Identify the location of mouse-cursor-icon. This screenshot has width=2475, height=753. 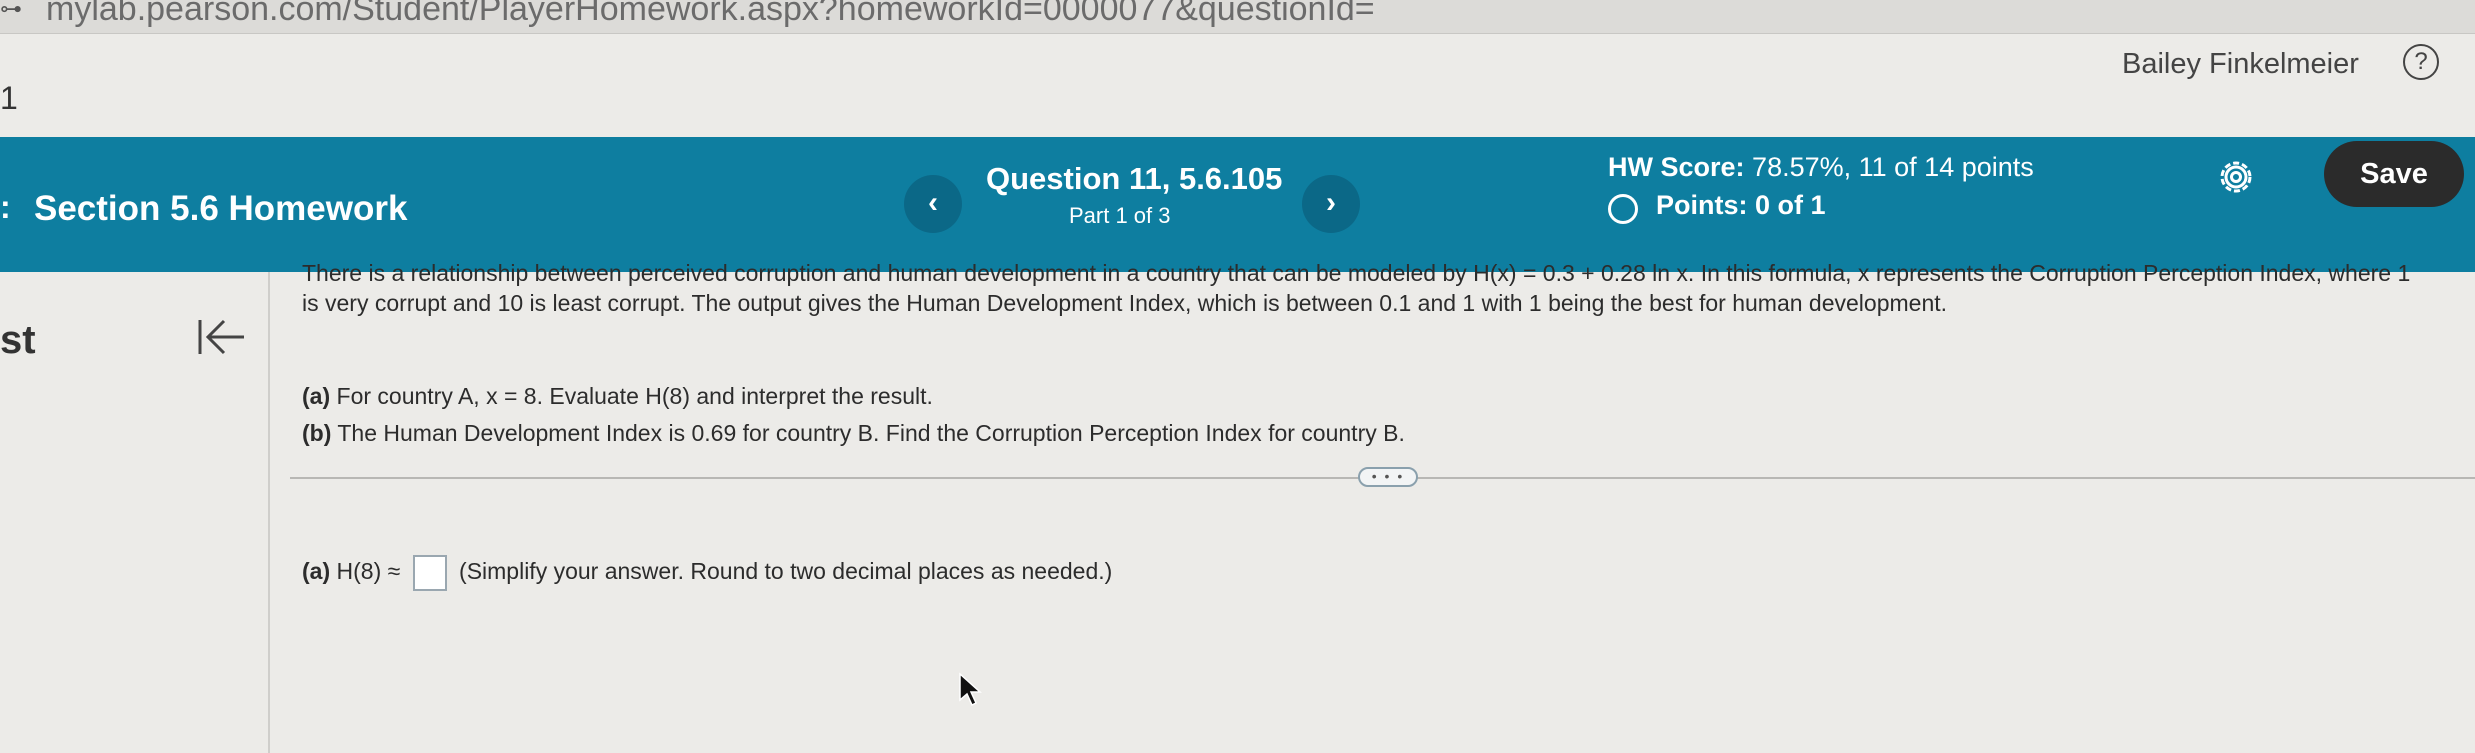
(970, 689).